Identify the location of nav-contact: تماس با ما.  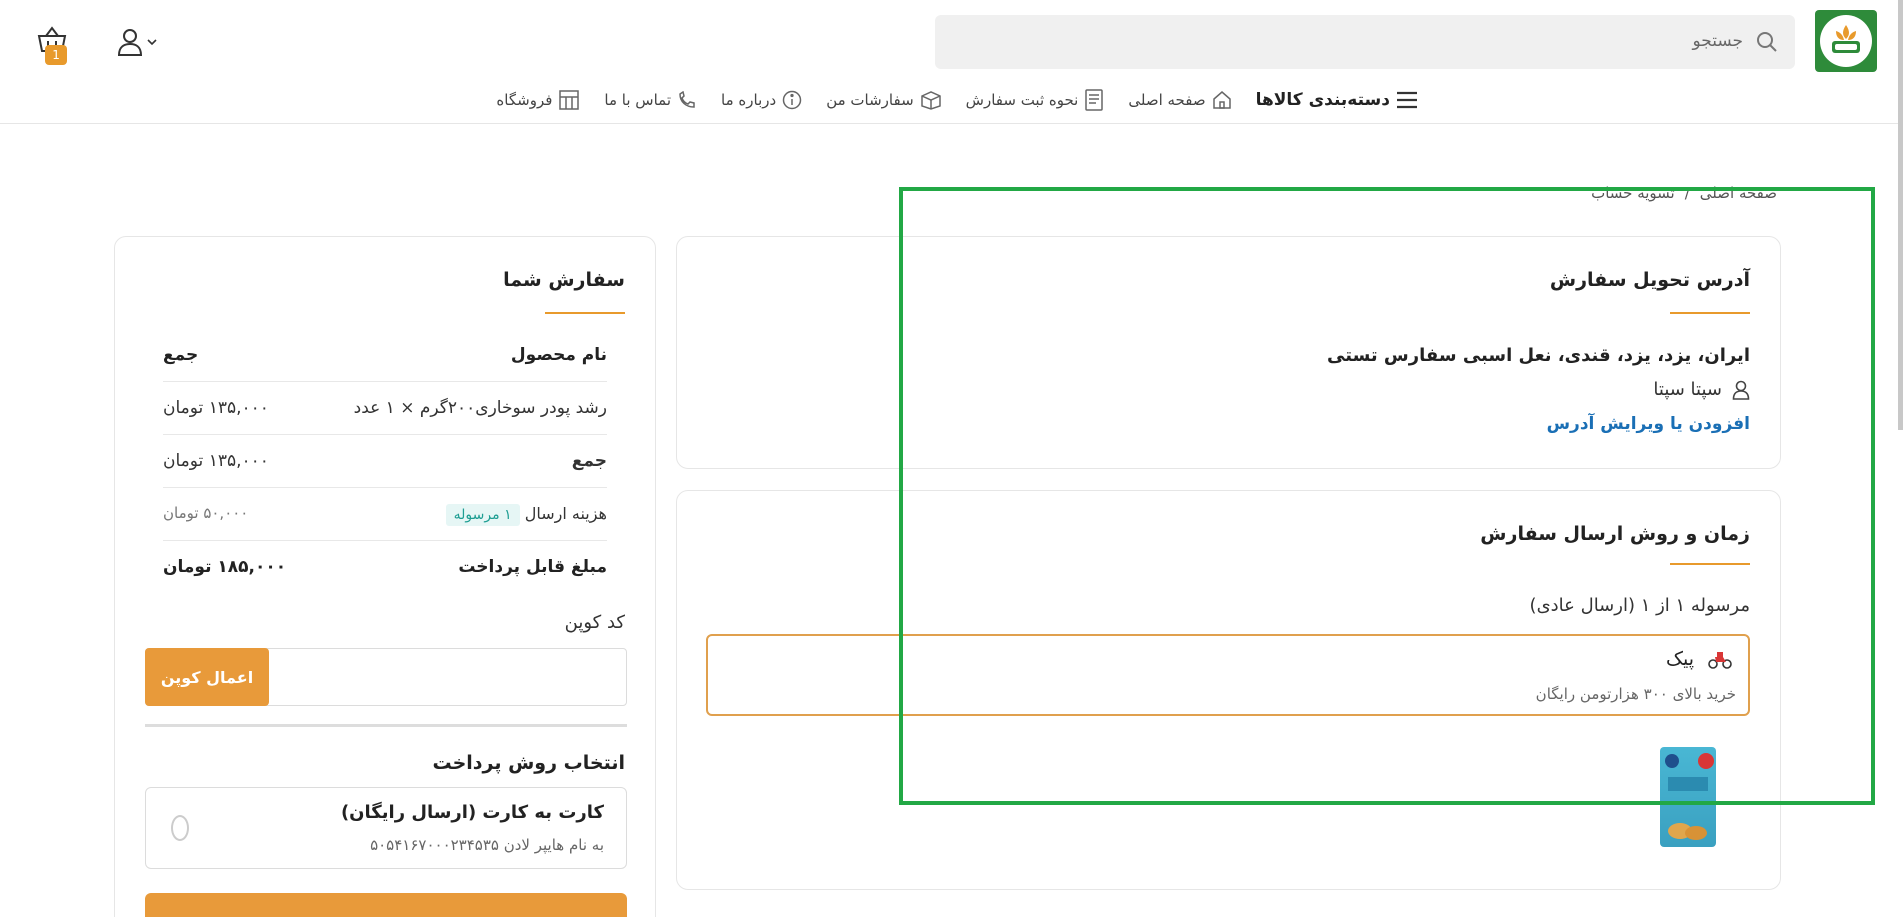
(650, 100).